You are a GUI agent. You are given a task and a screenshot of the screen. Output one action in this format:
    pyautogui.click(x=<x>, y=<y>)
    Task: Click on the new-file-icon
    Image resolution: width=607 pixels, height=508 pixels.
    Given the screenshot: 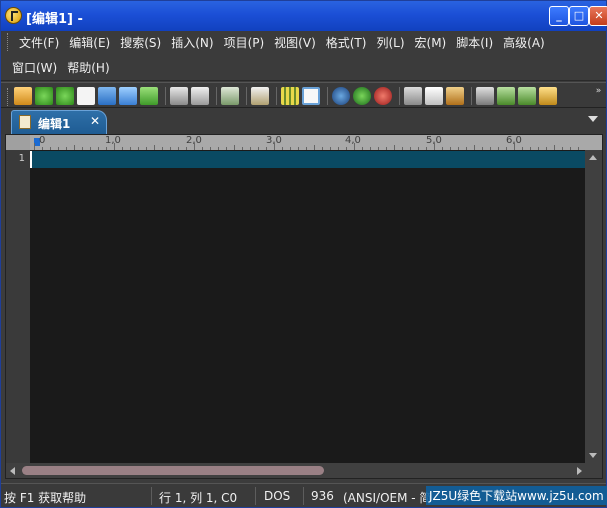 What is the action you would take?
    pyautogui.click(x=86, y=96)
    